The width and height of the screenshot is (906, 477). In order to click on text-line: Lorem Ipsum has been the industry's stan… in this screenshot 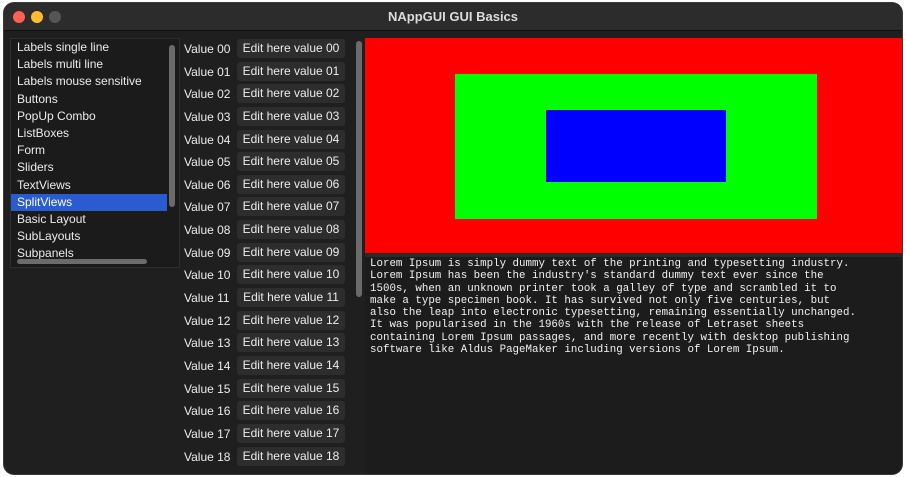, I will do `click(597, 276)`.